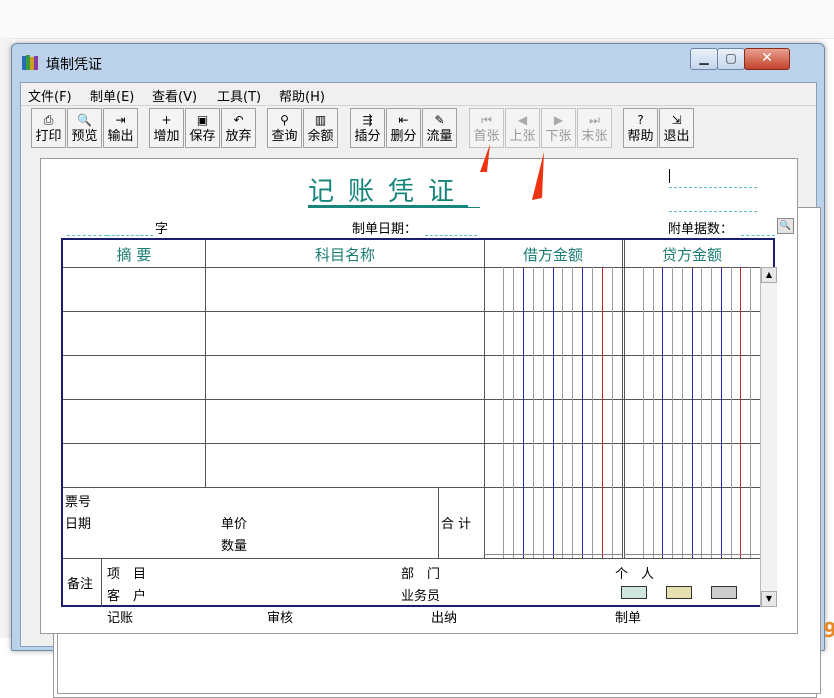  I want to click on toolbar-button-add: + 增加, so click(166, 128).